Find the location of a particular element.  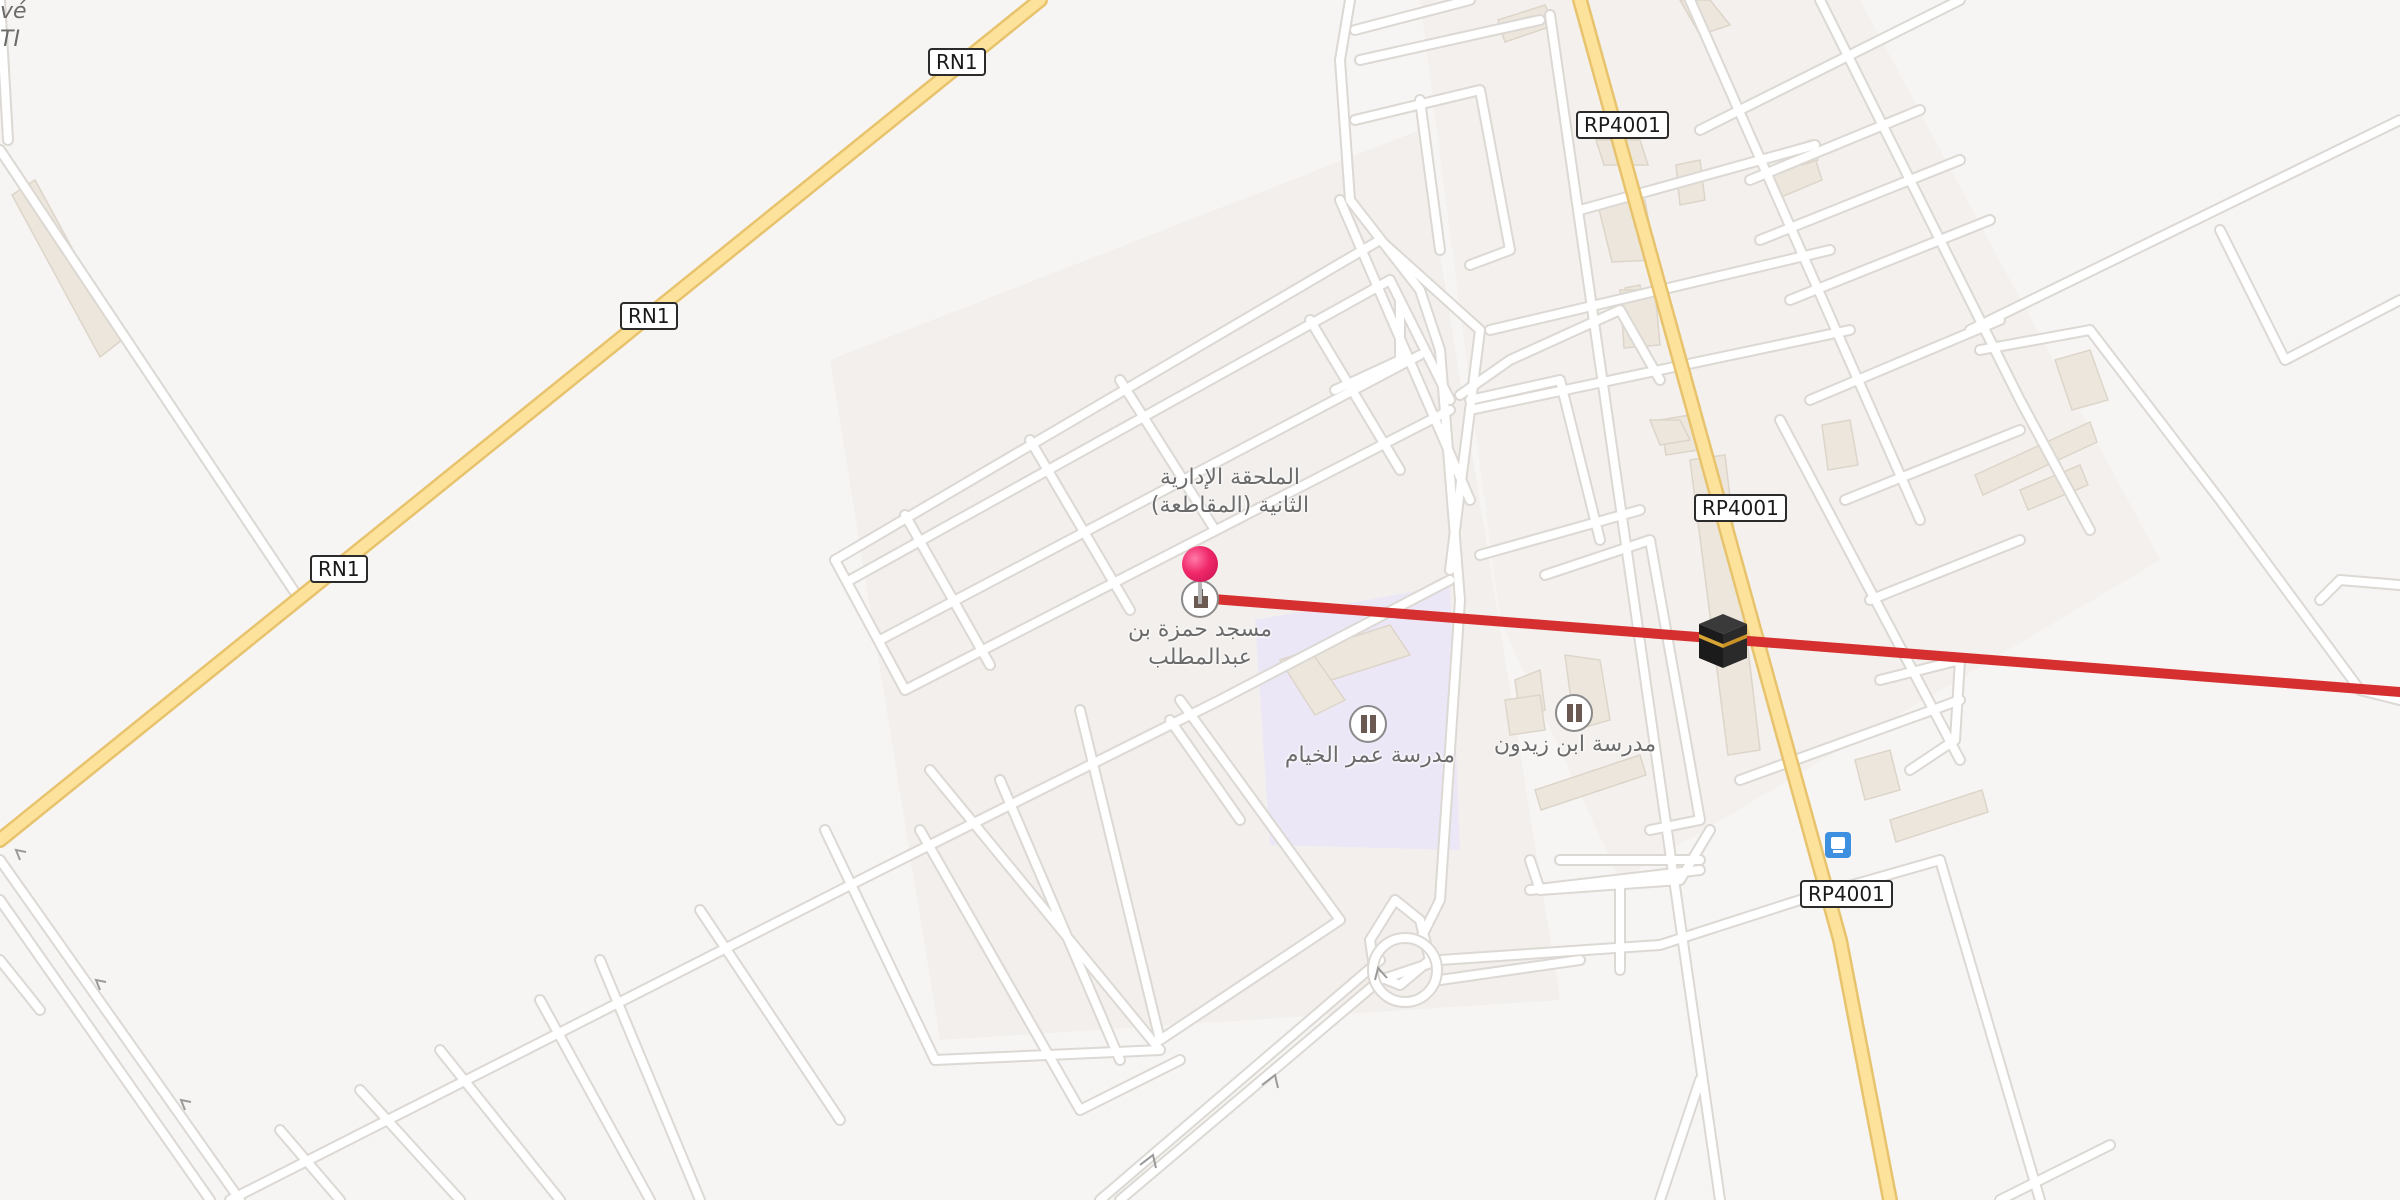

edge-label: TI is located at coordinates (10, 39).